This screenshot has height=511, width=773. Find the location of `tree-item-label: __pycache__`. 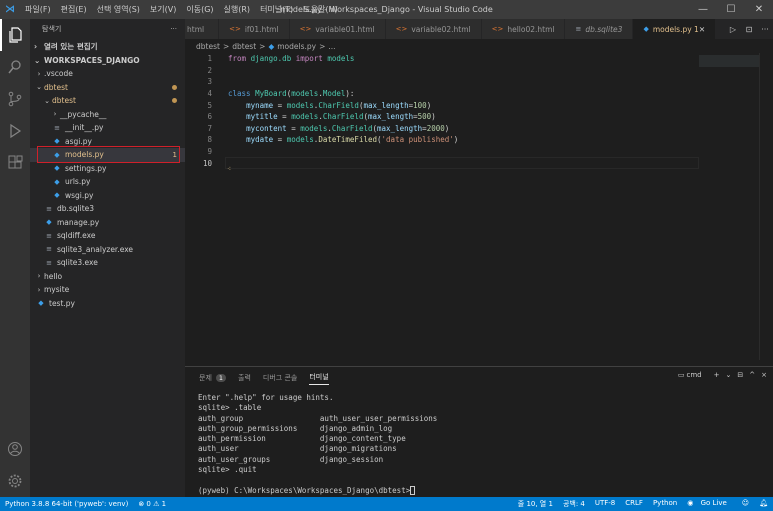

tree-item-label: __pycache__ is located at coordinates (83, 114).